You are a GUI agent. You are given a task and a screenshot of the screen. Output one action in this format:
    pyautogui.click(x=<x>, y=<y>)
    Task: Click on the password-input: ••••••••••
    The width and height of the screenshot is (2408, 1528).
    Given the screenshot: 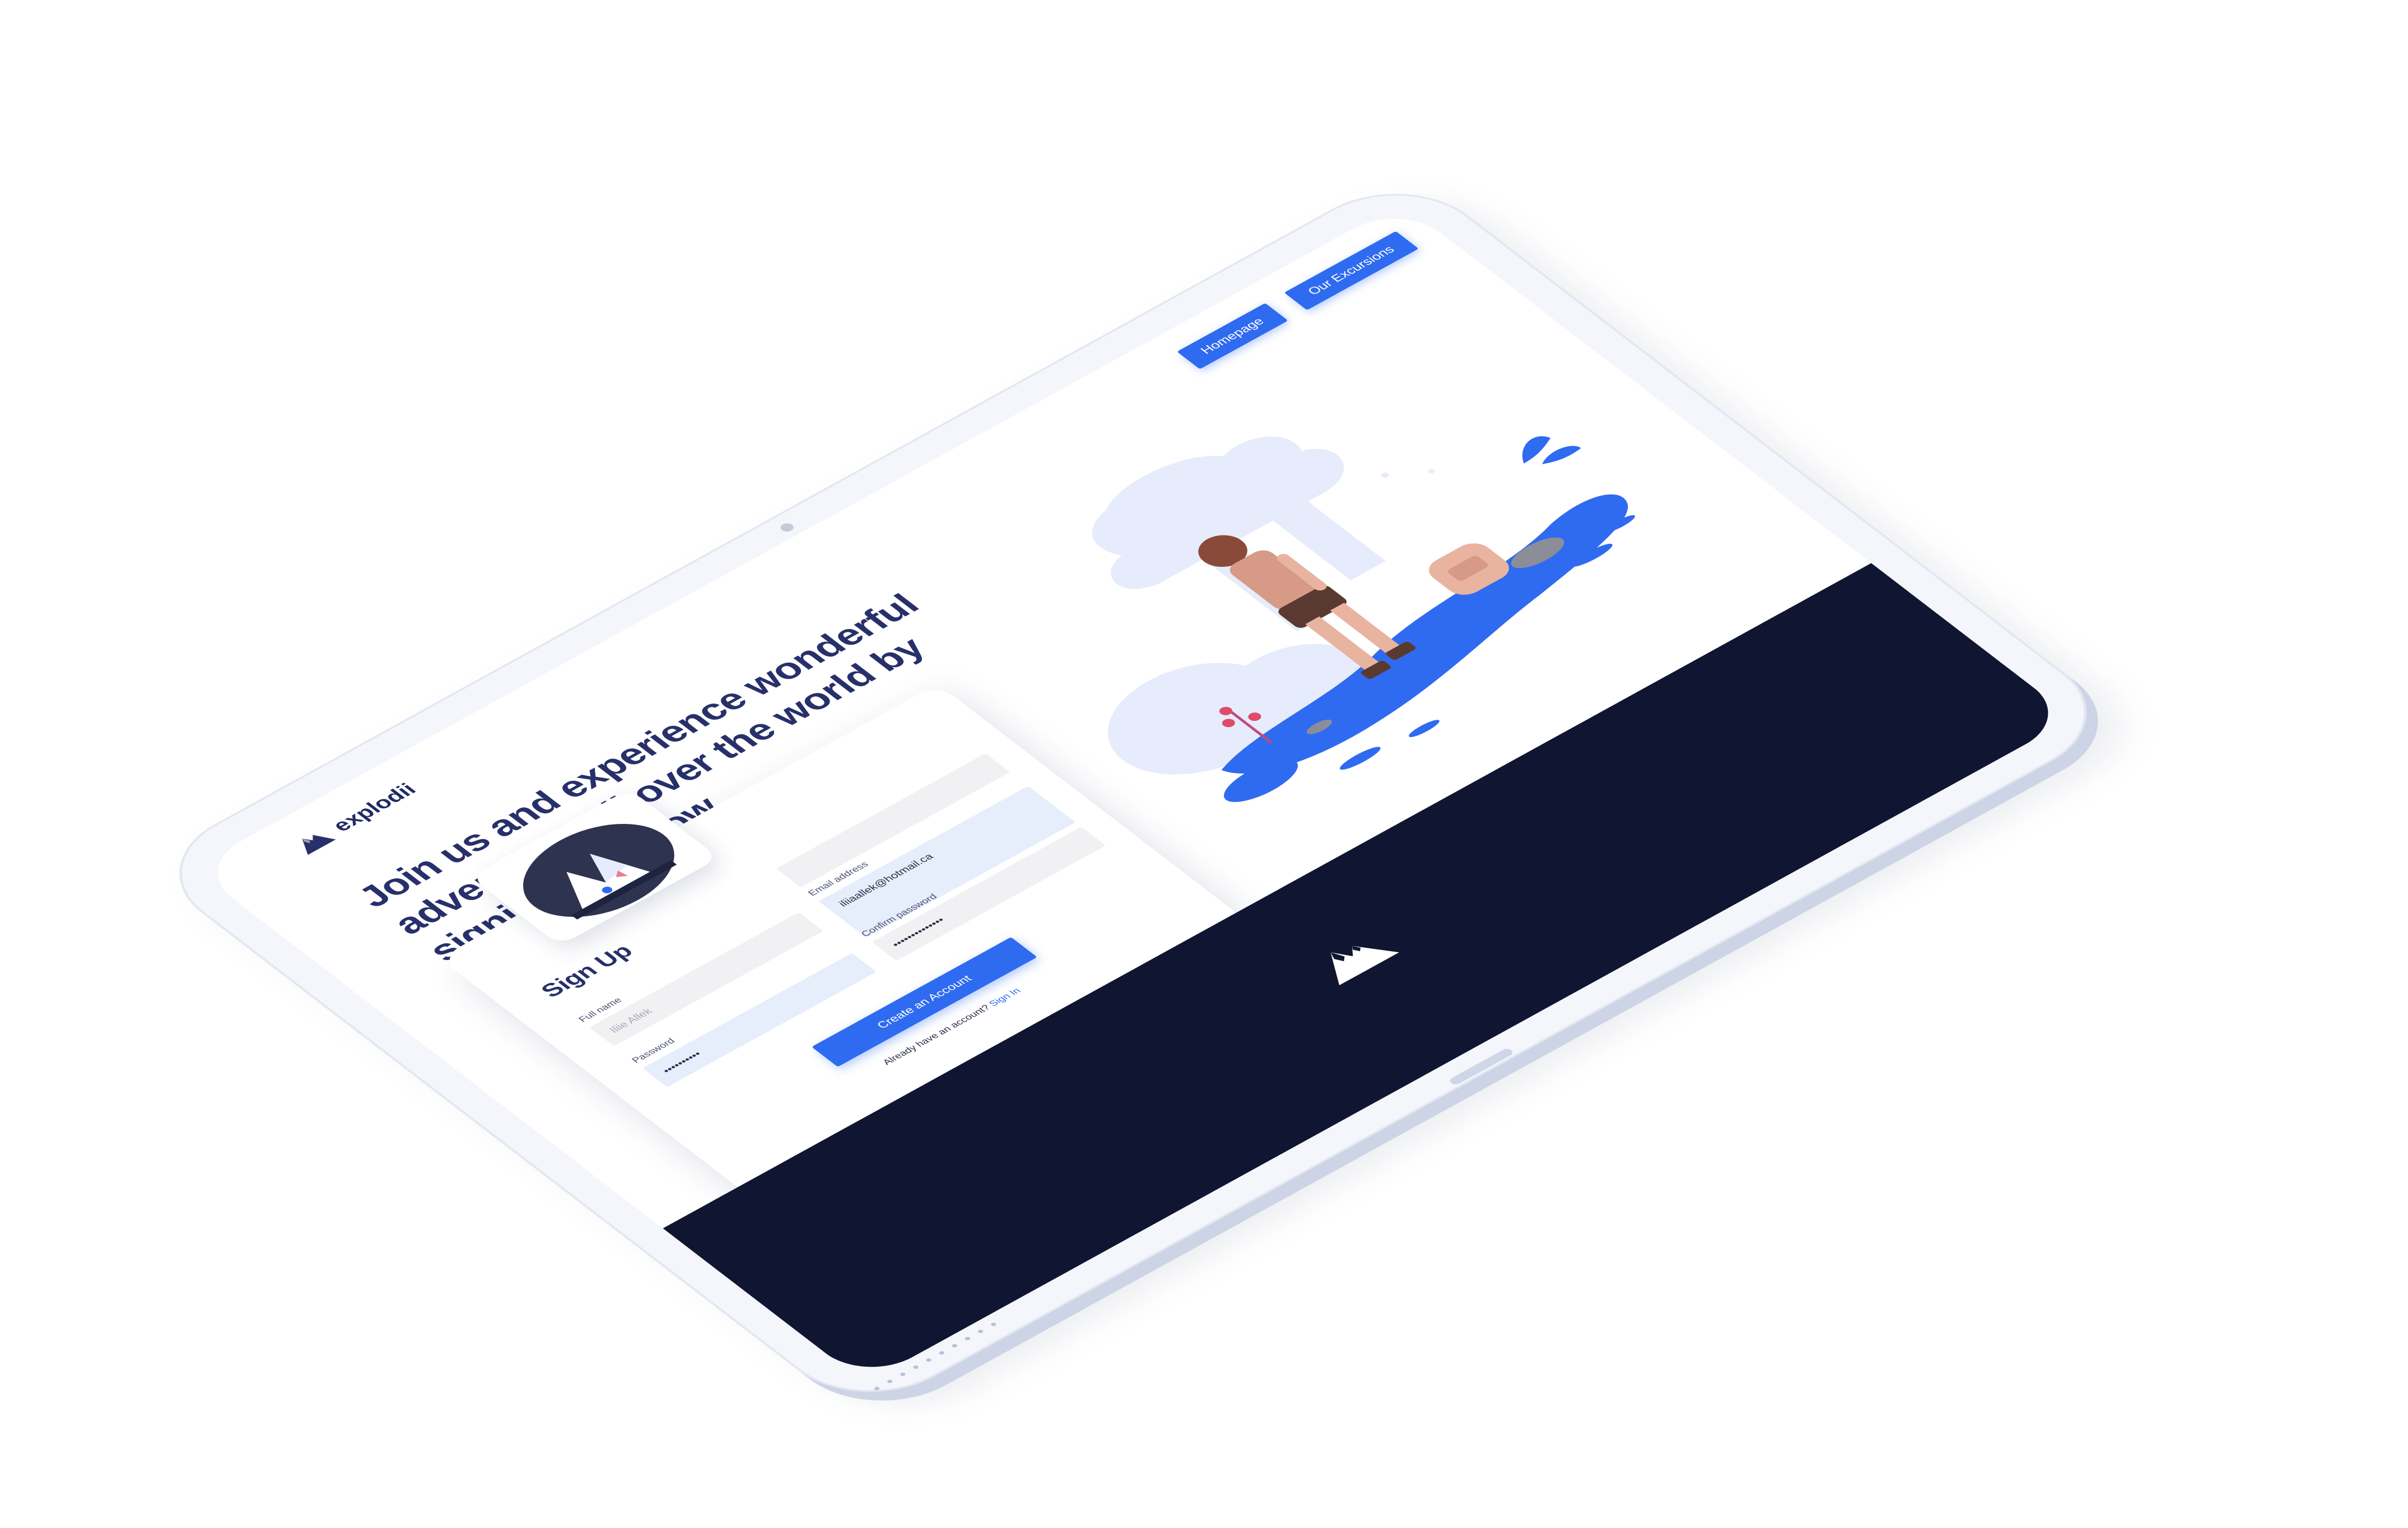 What is the action you would take?
    pyautogui.click(x=759, y=1020)
    